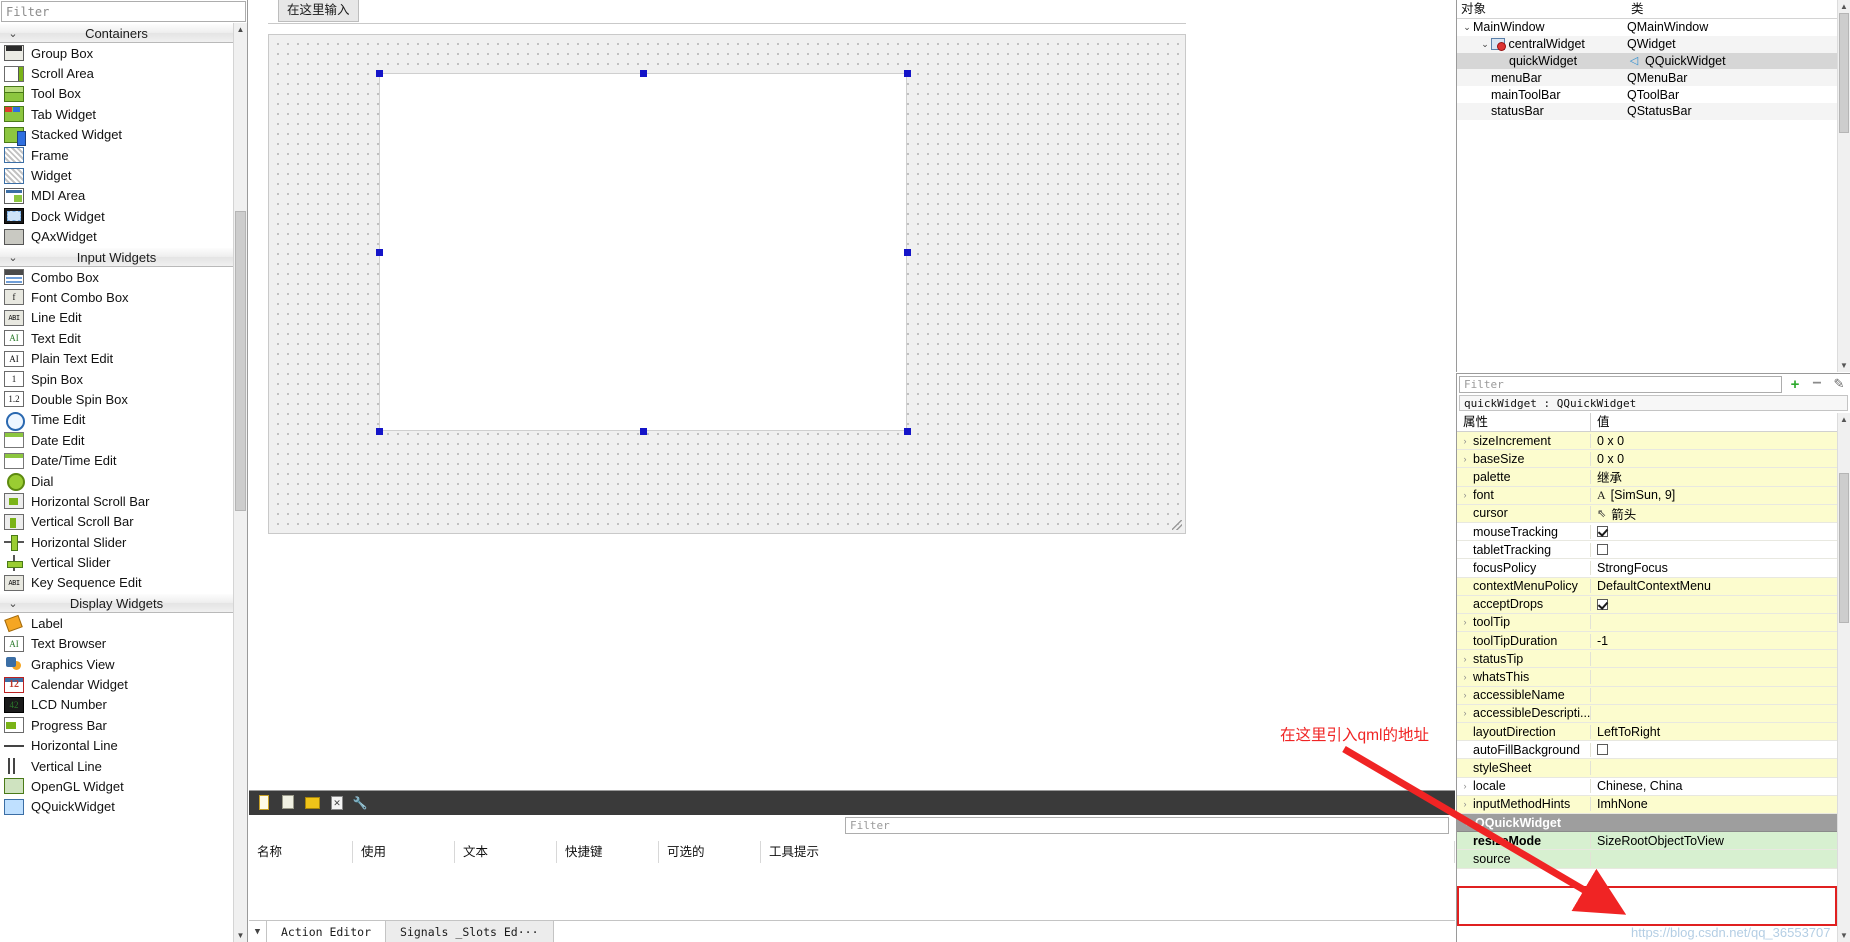 The image size is (1850, 942). Describe the element at coordinates (265, 803) in the screenshot. I see `new-action-icon` at that location.